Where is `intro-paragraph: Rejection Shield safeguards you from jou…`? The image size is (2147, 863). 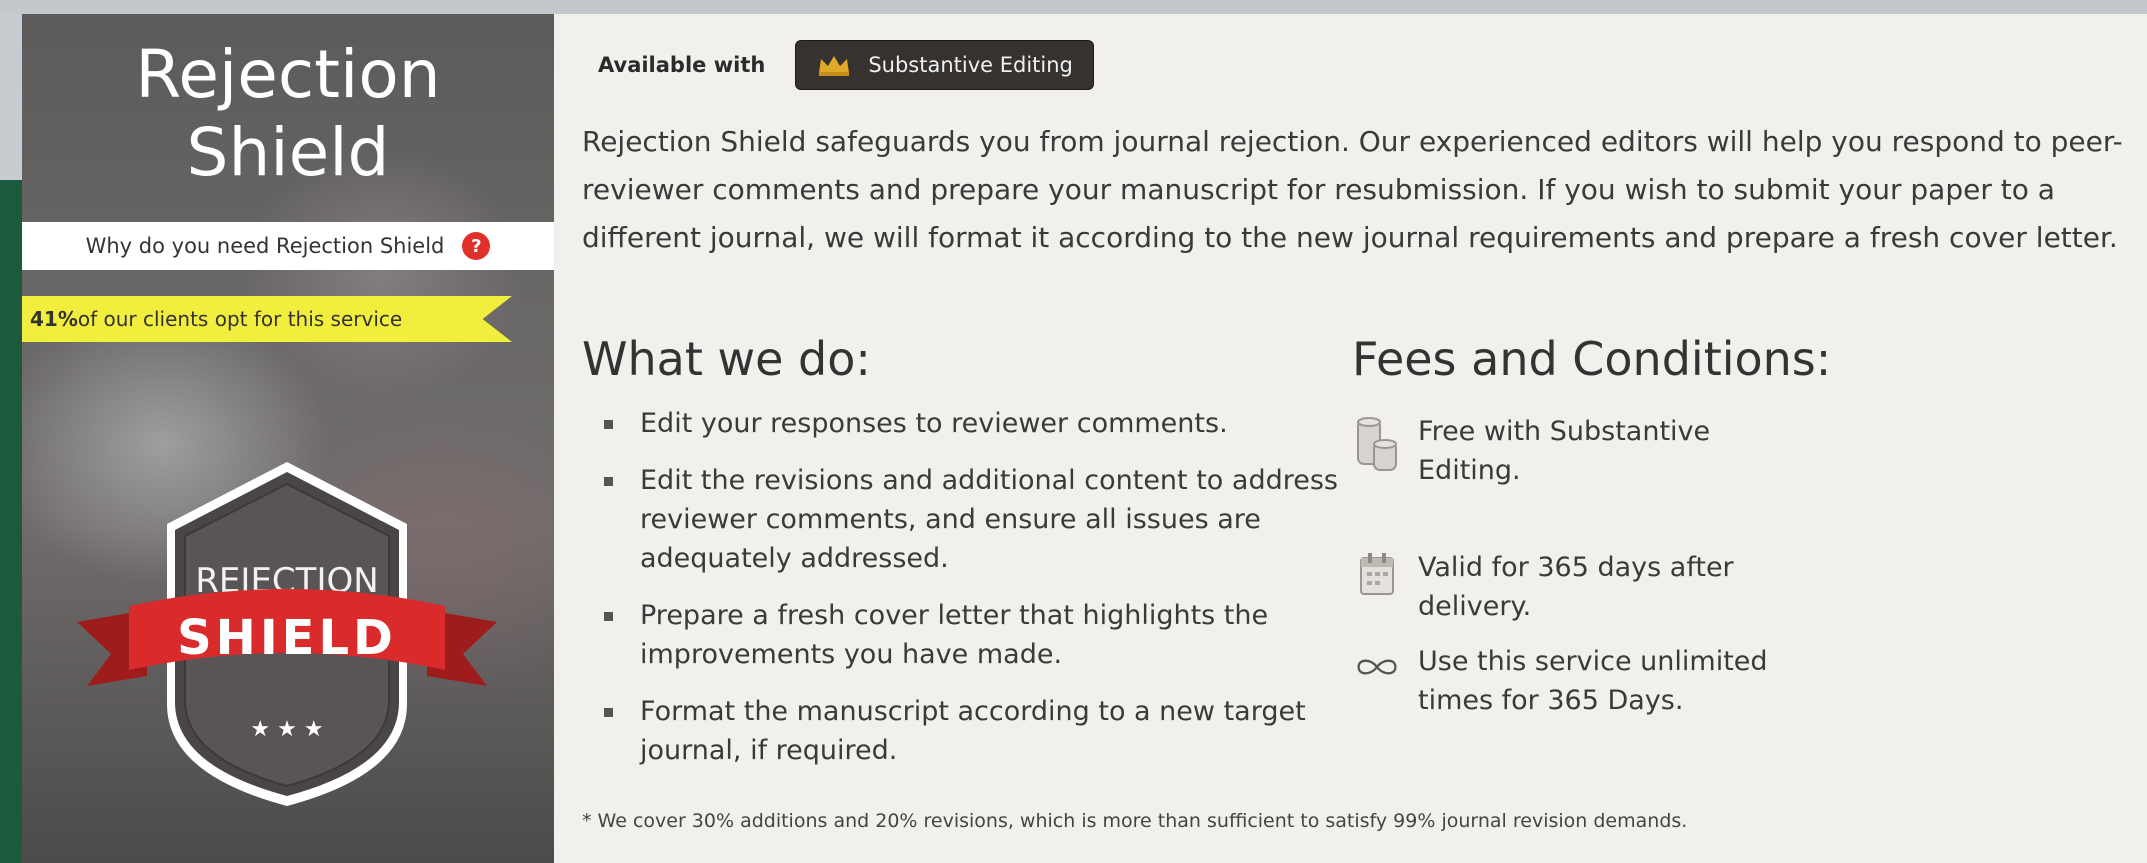 intro-paragraph: Rejection Shield safeguards you from jou… is located at coordinates (1352, 189).